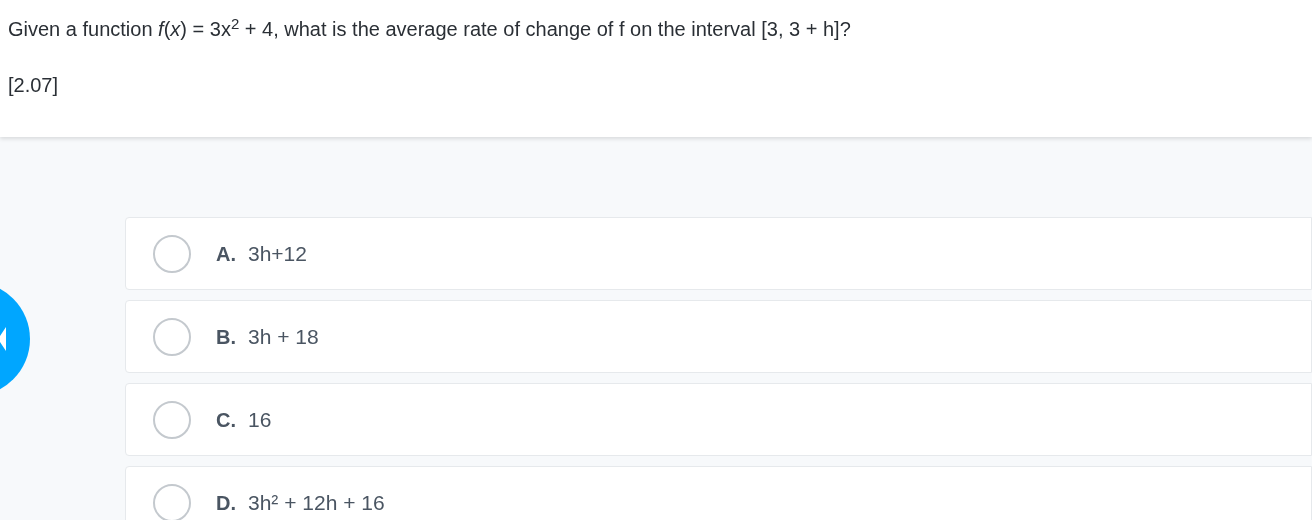  Describe the element at coordinates (277, 253) in the screenshot. I see `option-text: 3h+12` at that location.